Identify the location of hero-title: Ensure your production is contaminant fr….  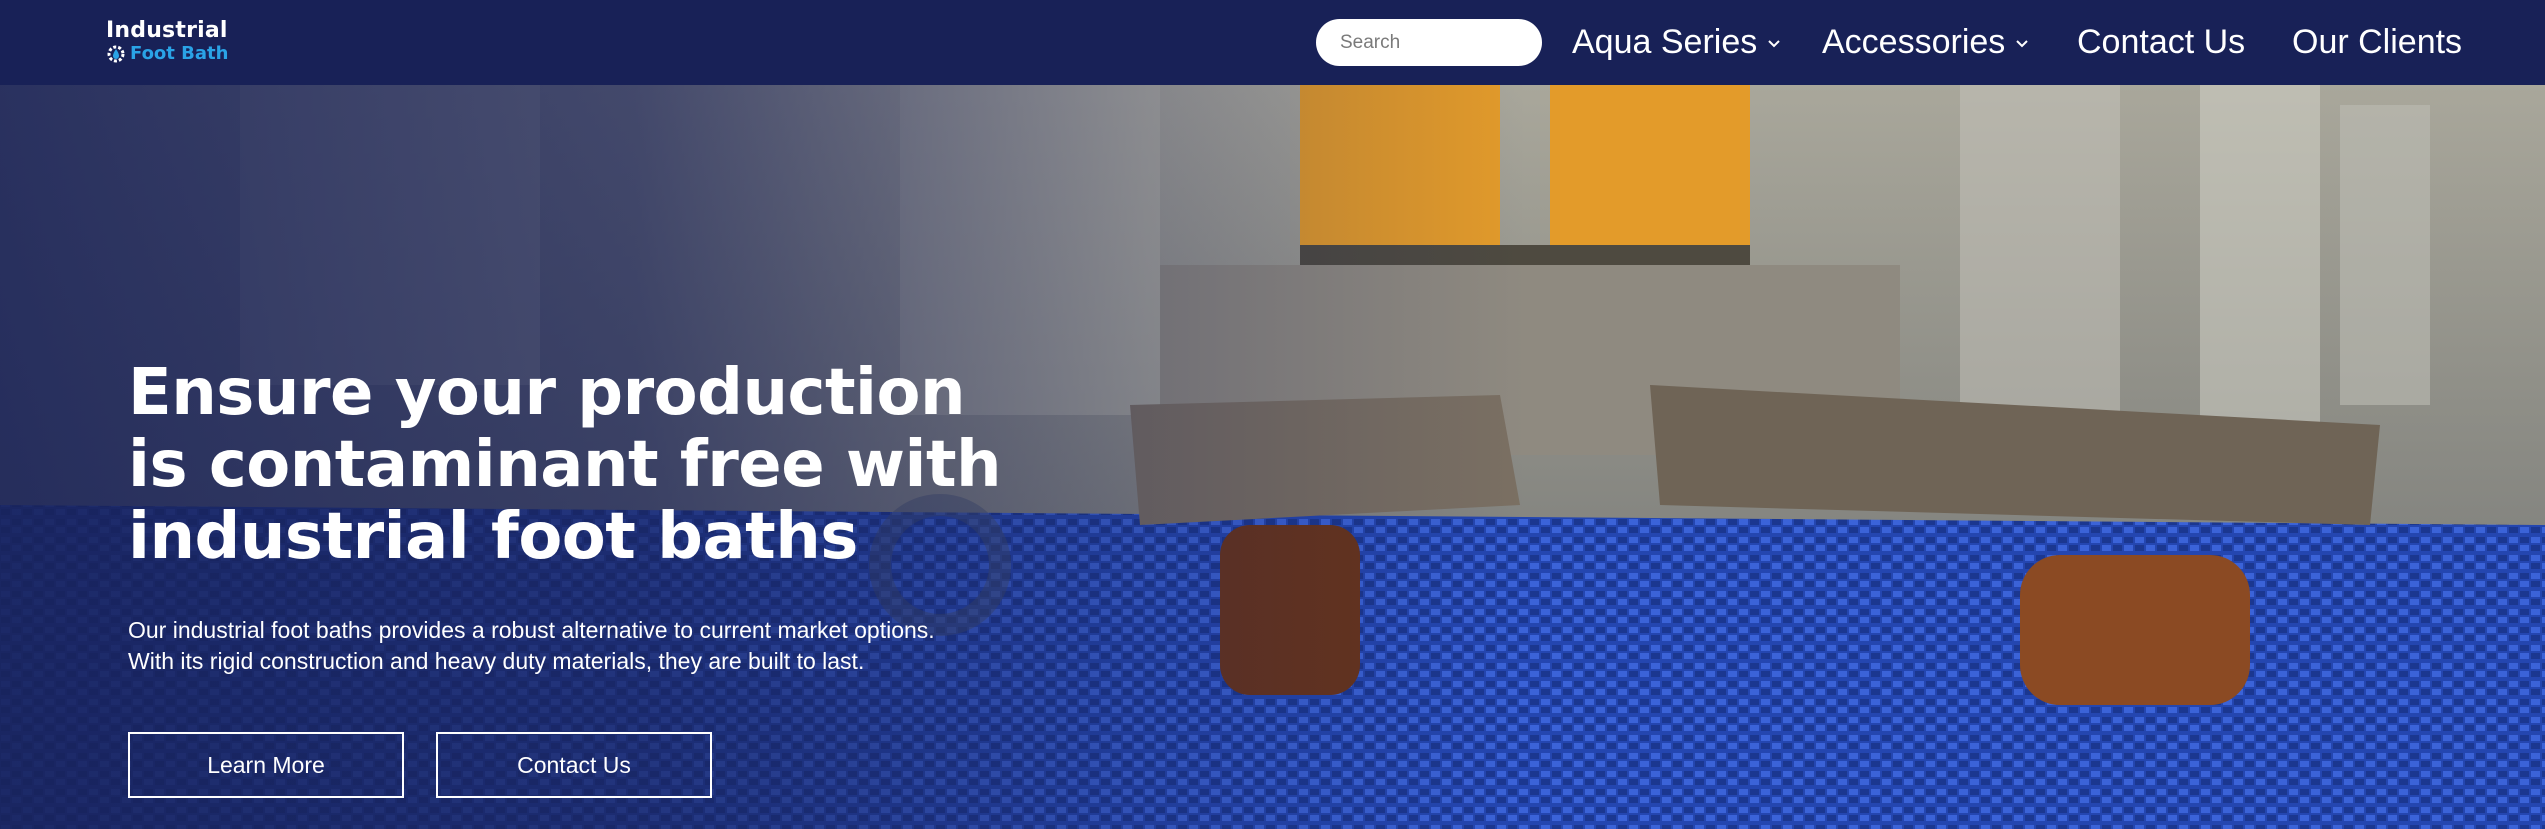
(565, 465).